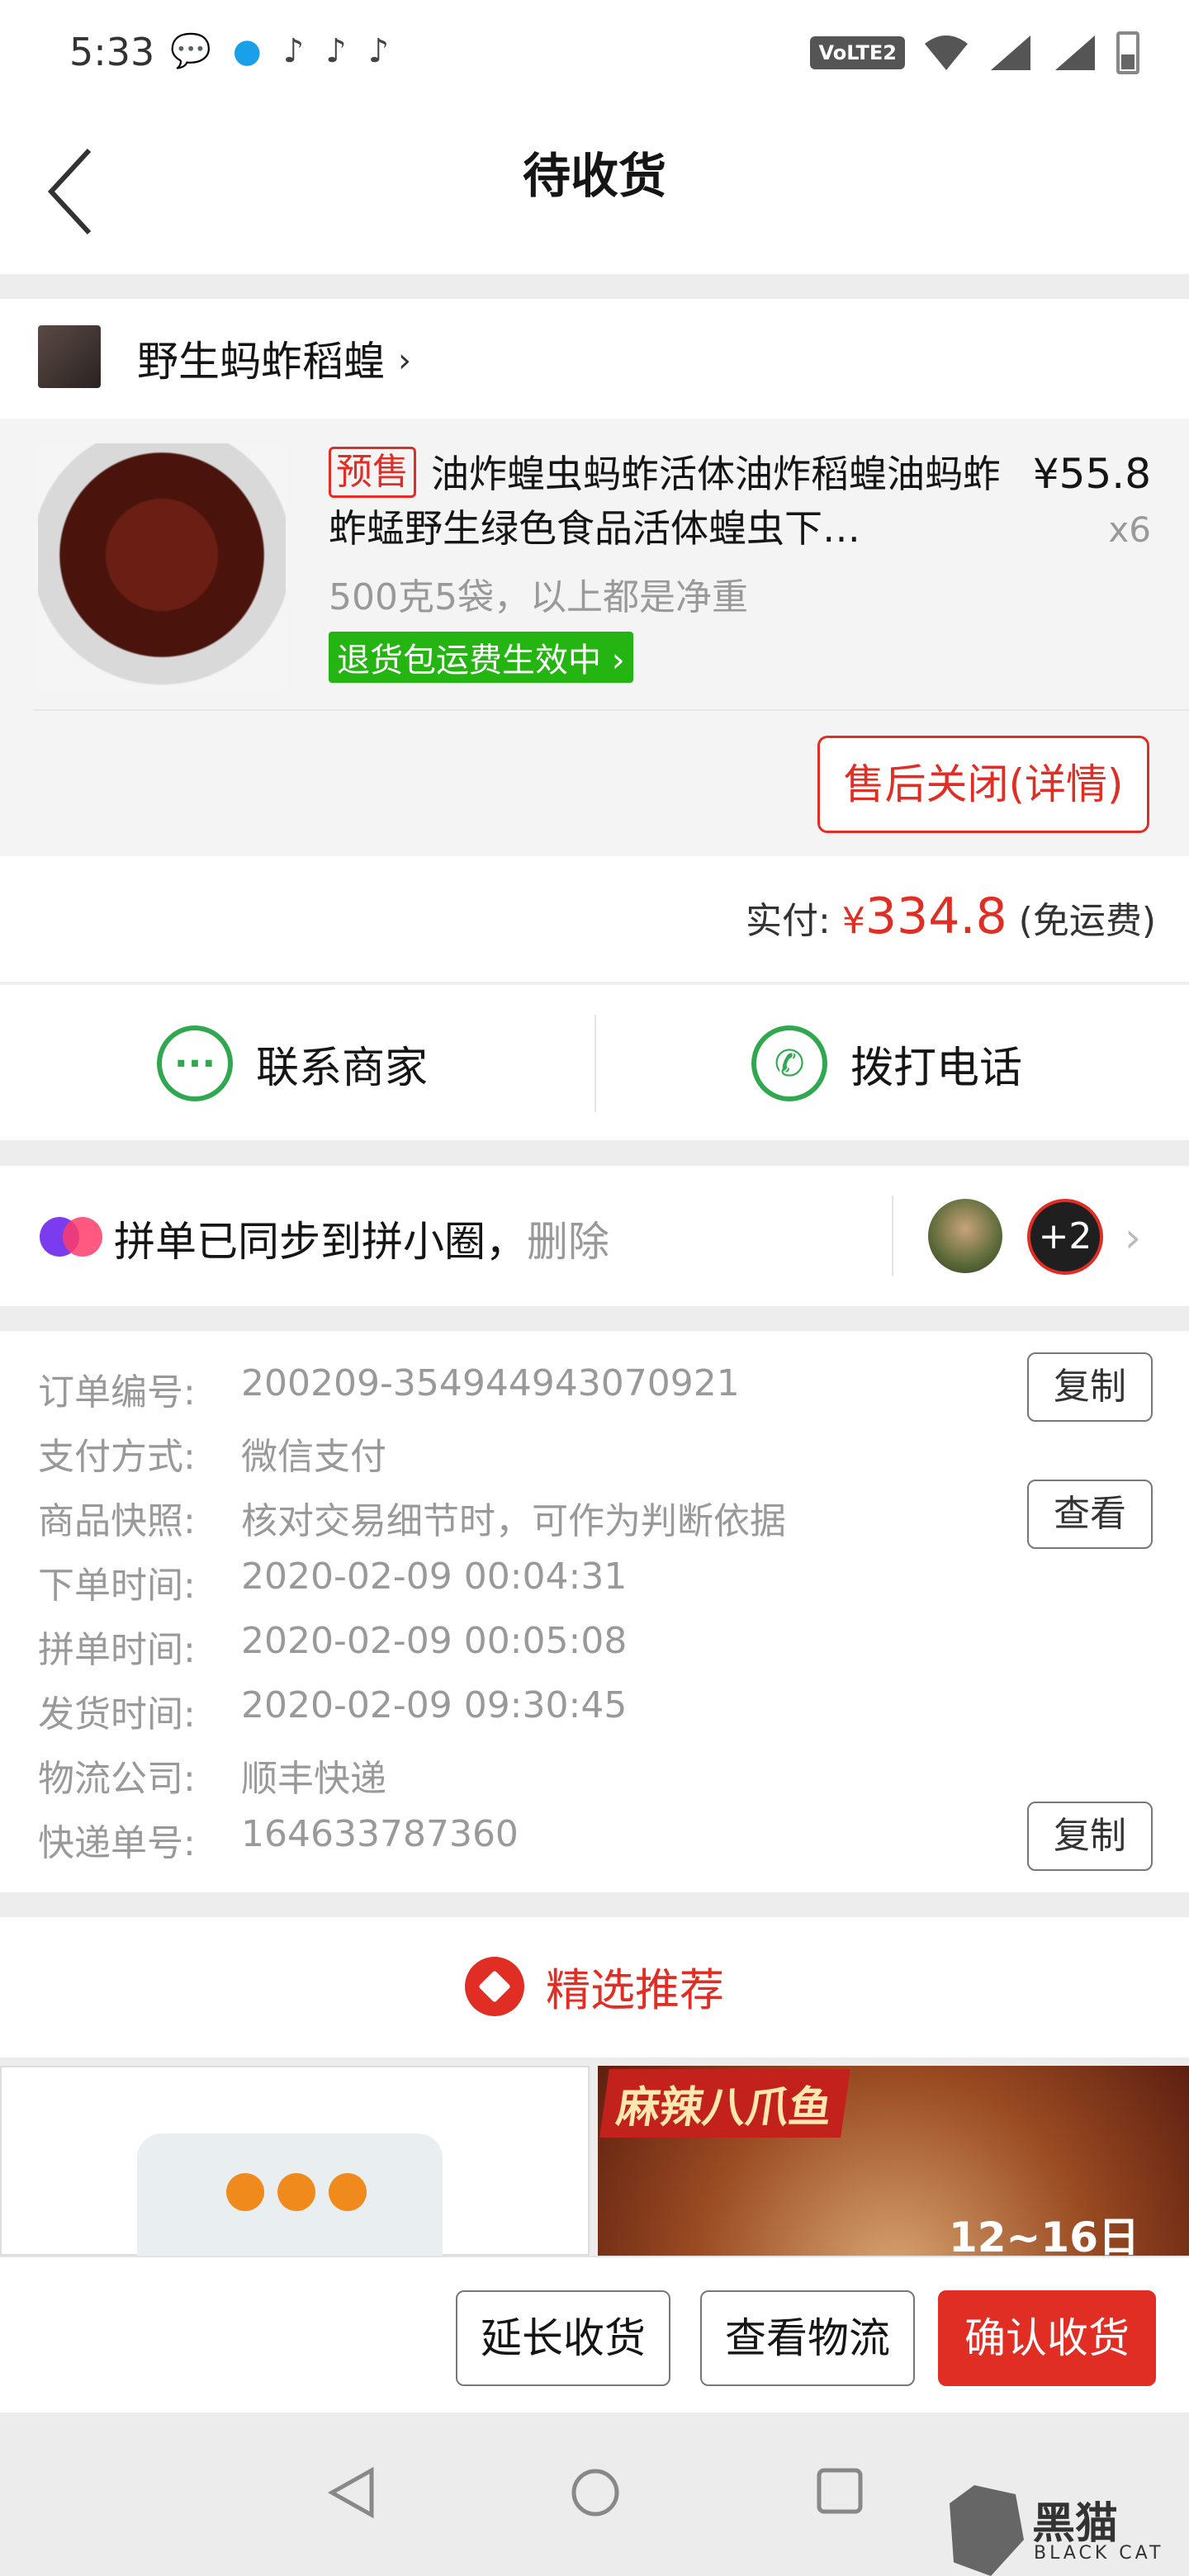 This screenshot has height=2576, width=1189. I want to click on payment-summary: 实付: ¥334.8 (免运费), so click(594, 919).